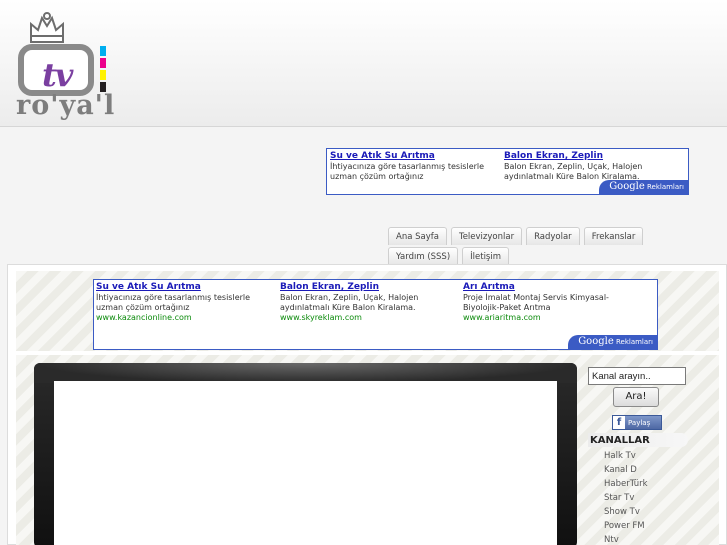  Describe the element at coordinates (636, 397) in the screenshot. I see `search-button: Ara!` at that location.